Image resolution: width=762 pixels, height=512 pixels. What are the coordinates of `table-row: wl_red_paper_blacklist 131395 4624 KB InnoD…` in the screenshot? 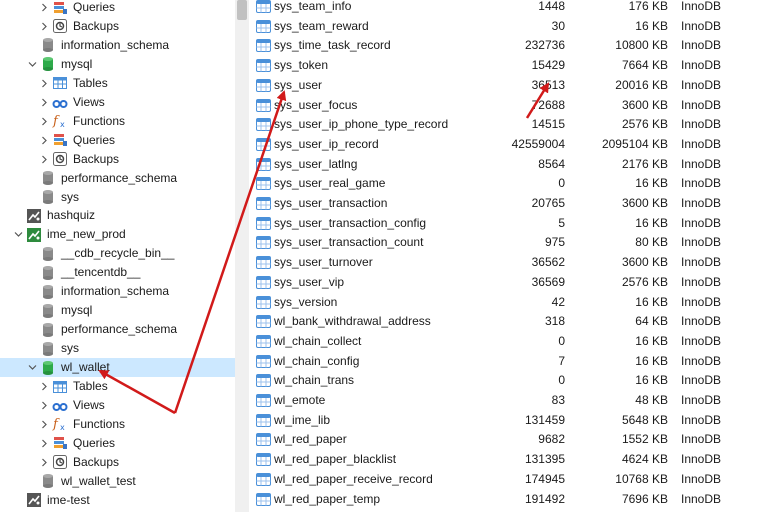 It's located at (505, 460).